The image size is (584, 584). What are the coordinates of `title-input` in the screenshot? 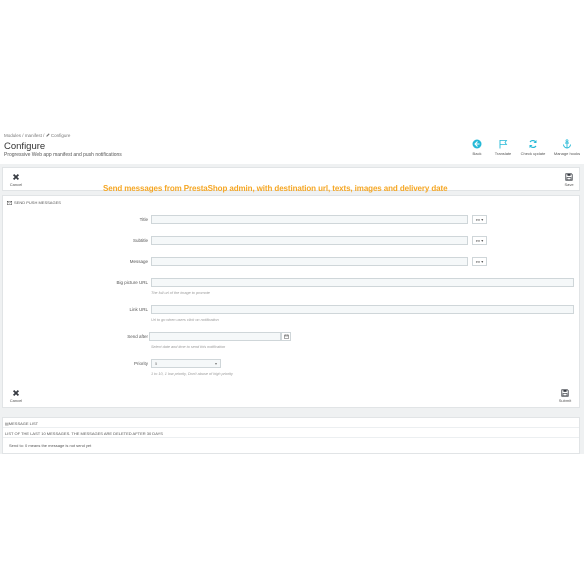 It's located at (309, 219).